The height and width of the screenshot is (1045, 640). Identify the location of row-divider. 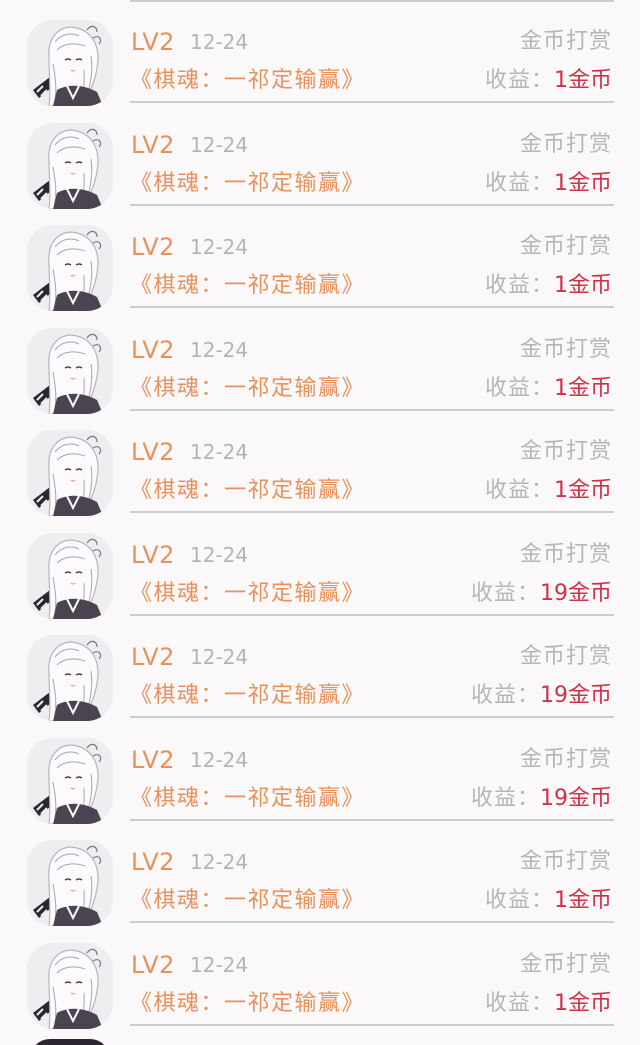
(372, 1024).